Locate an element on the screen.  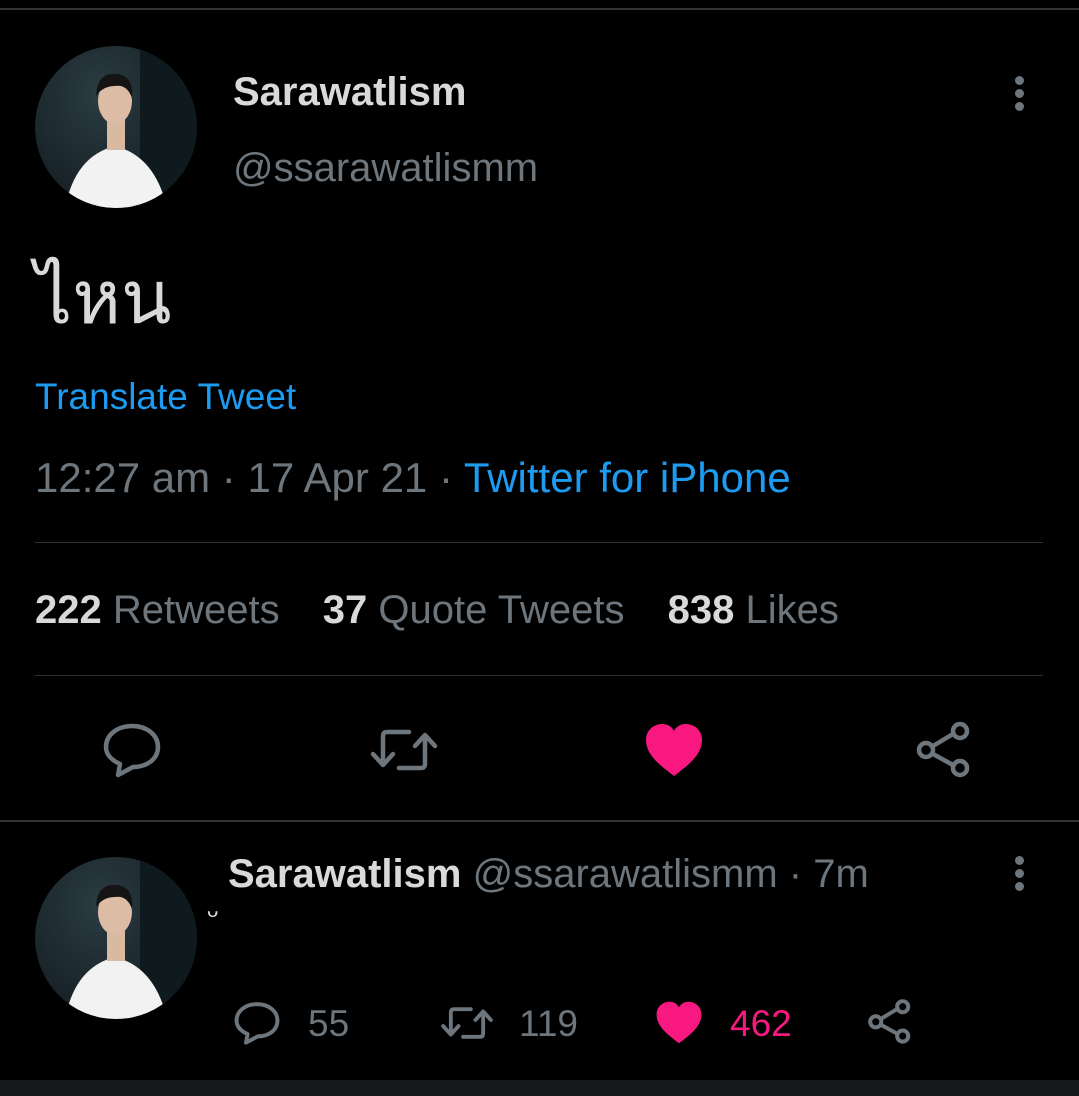
tweet-date: 17 Apr 21 is located at coordinates (337, 477).